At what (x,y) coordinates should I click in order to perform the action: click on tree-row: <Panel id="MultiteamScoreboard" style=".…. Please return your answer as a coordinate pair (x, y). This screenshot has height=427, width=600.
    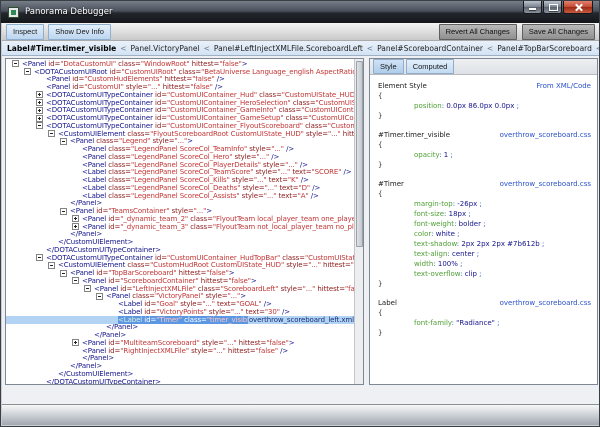
    Looking at the image, I should click on (180, 343).